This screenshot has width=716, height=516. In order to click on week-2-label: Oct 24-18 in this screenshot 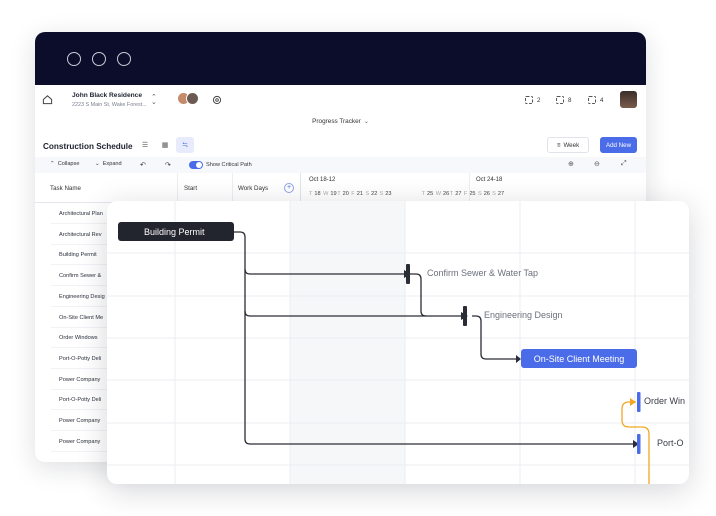, I will do `click(489, 180)`.